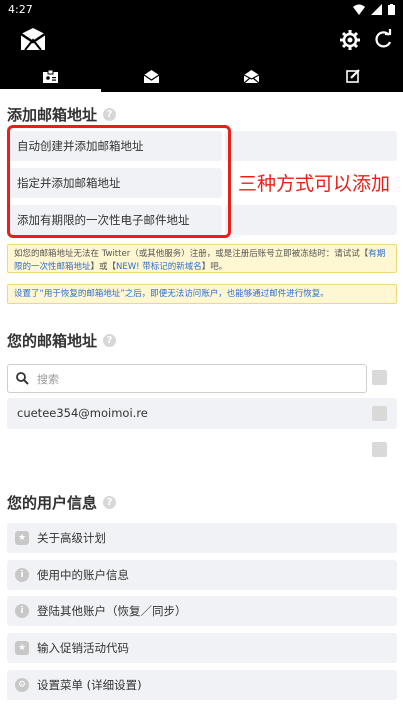  I want to click on app-bar, so click(201, 40).